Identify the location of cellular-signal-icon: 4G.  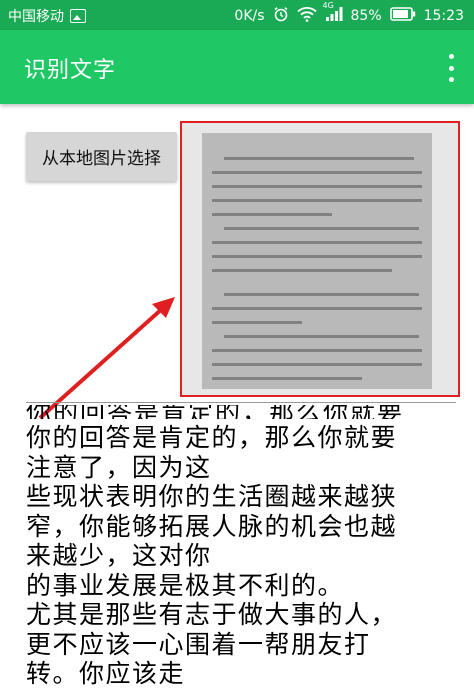
(333, 13).